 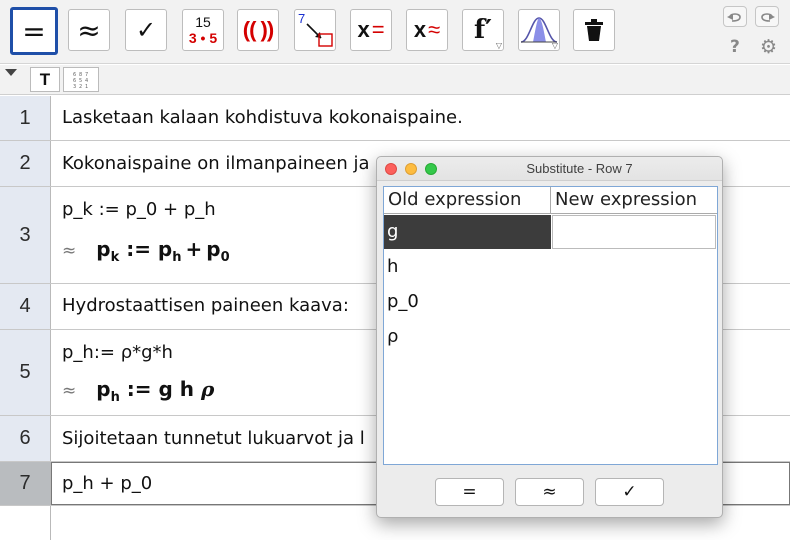 What do you see at coordinates (25, 372) in the screenshot?
I see `row-number: 5` at bounding box center [25, 372].